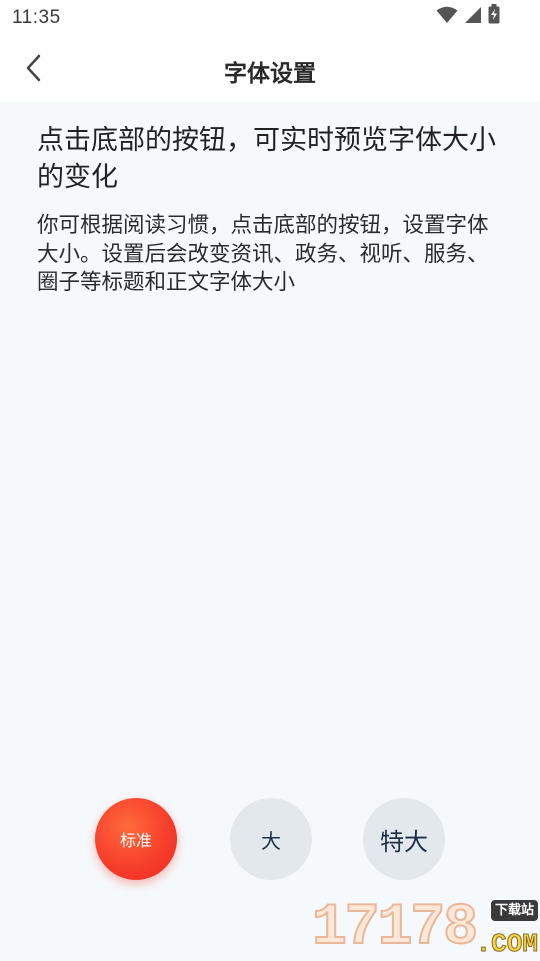 This screenshot has height=961, width=540. I want to click on watermark-digits: 17178, so click(395, 928).